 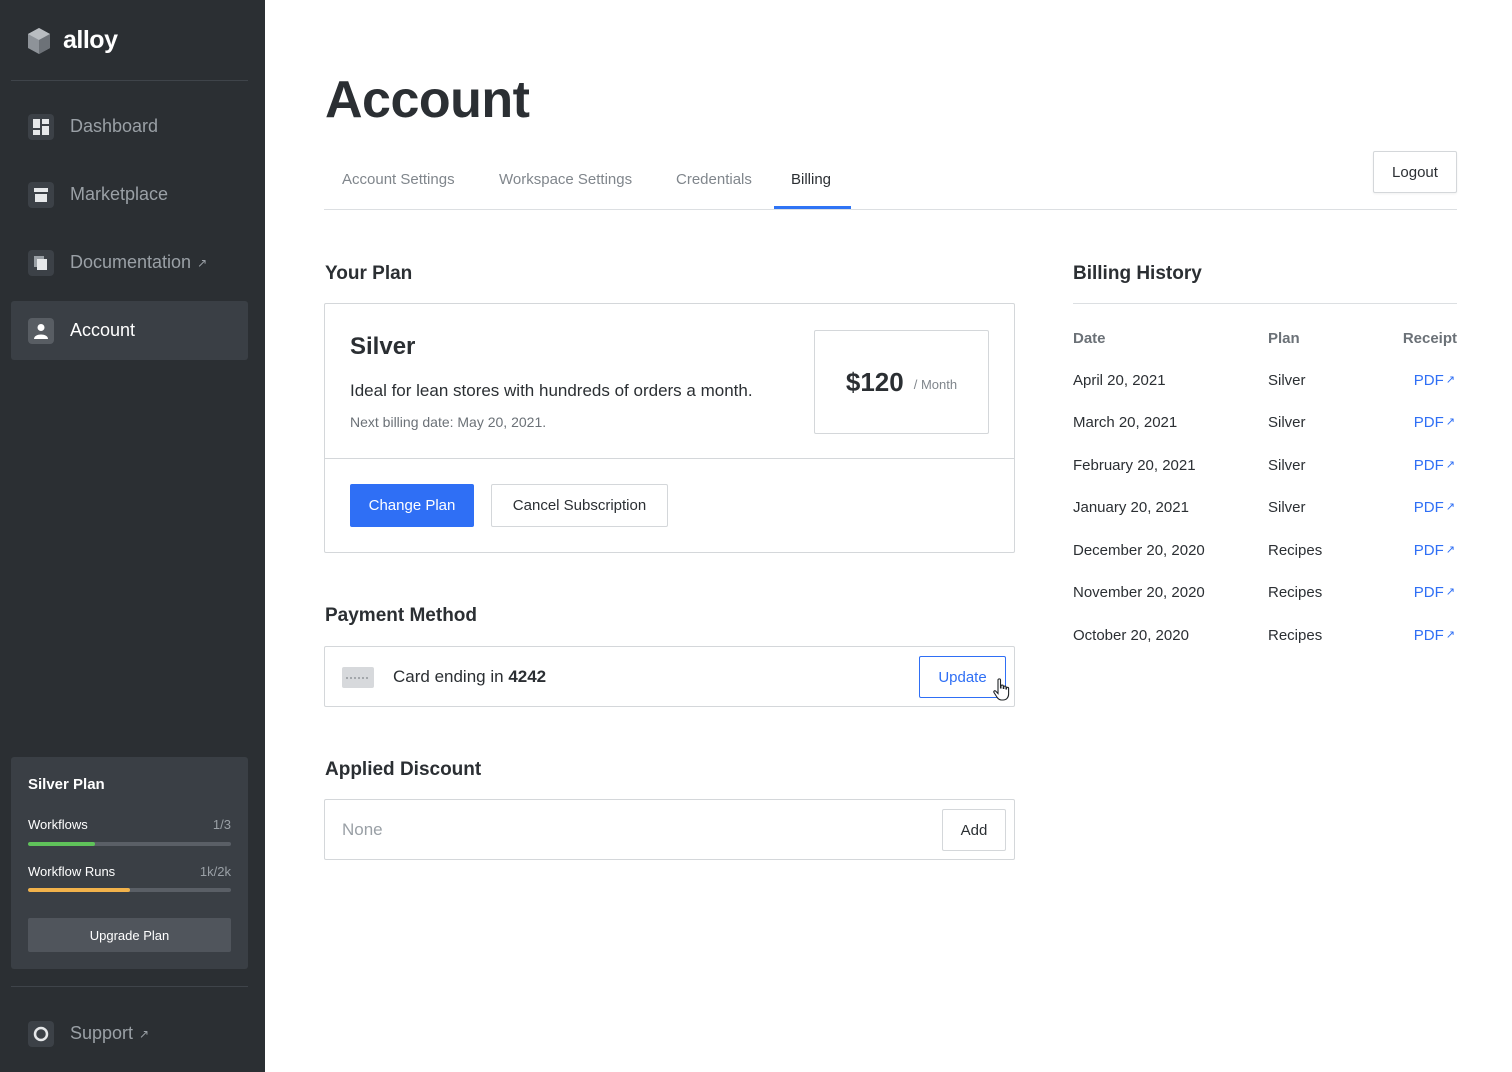 I want to click on workflows-usage: Workflows 1/3, so click(x=129, y=824).